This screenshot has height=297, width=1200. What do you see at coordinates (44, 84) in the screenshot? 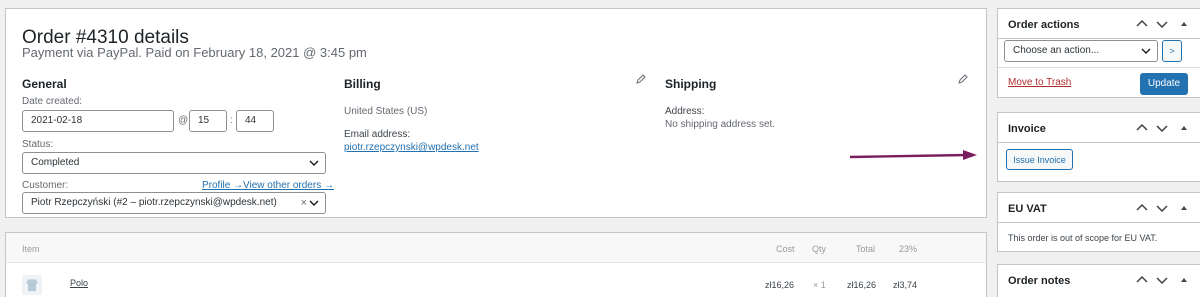
I see `general-heading: General` at bounding box center [44, 84].